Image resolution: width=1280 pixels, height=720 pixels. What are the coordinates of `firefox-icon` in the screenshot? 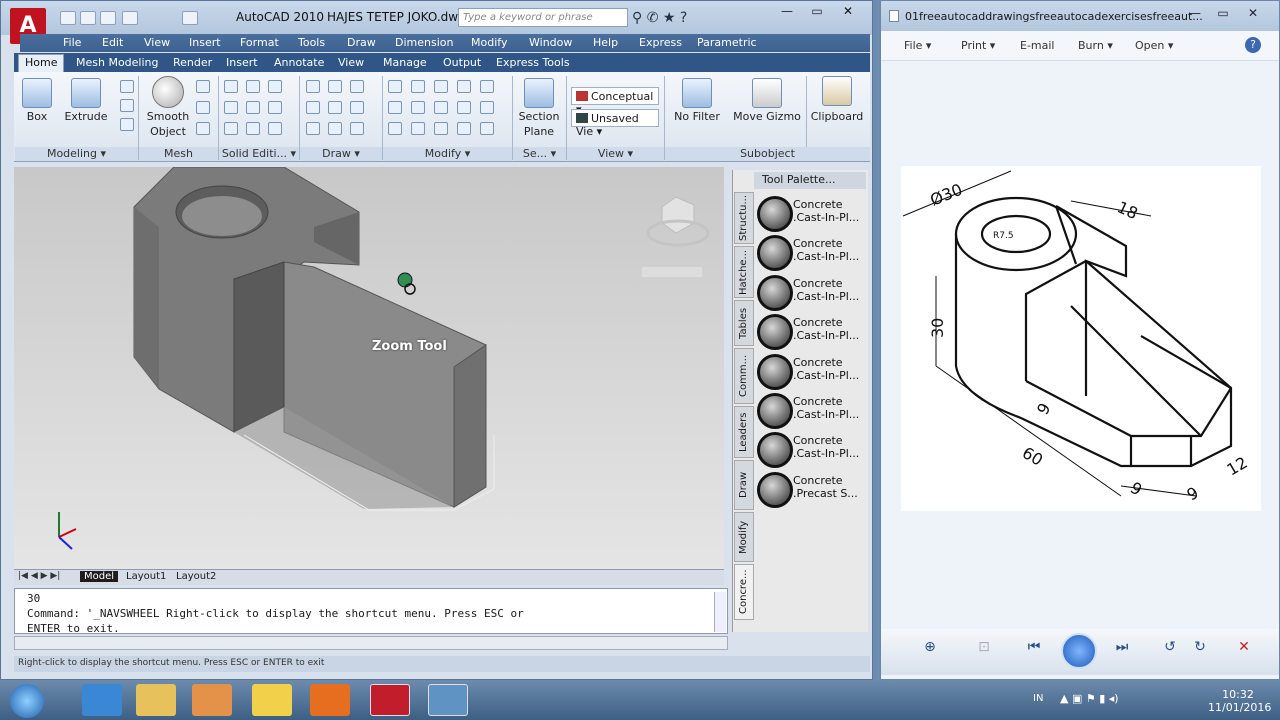 It's located at (330, 700).